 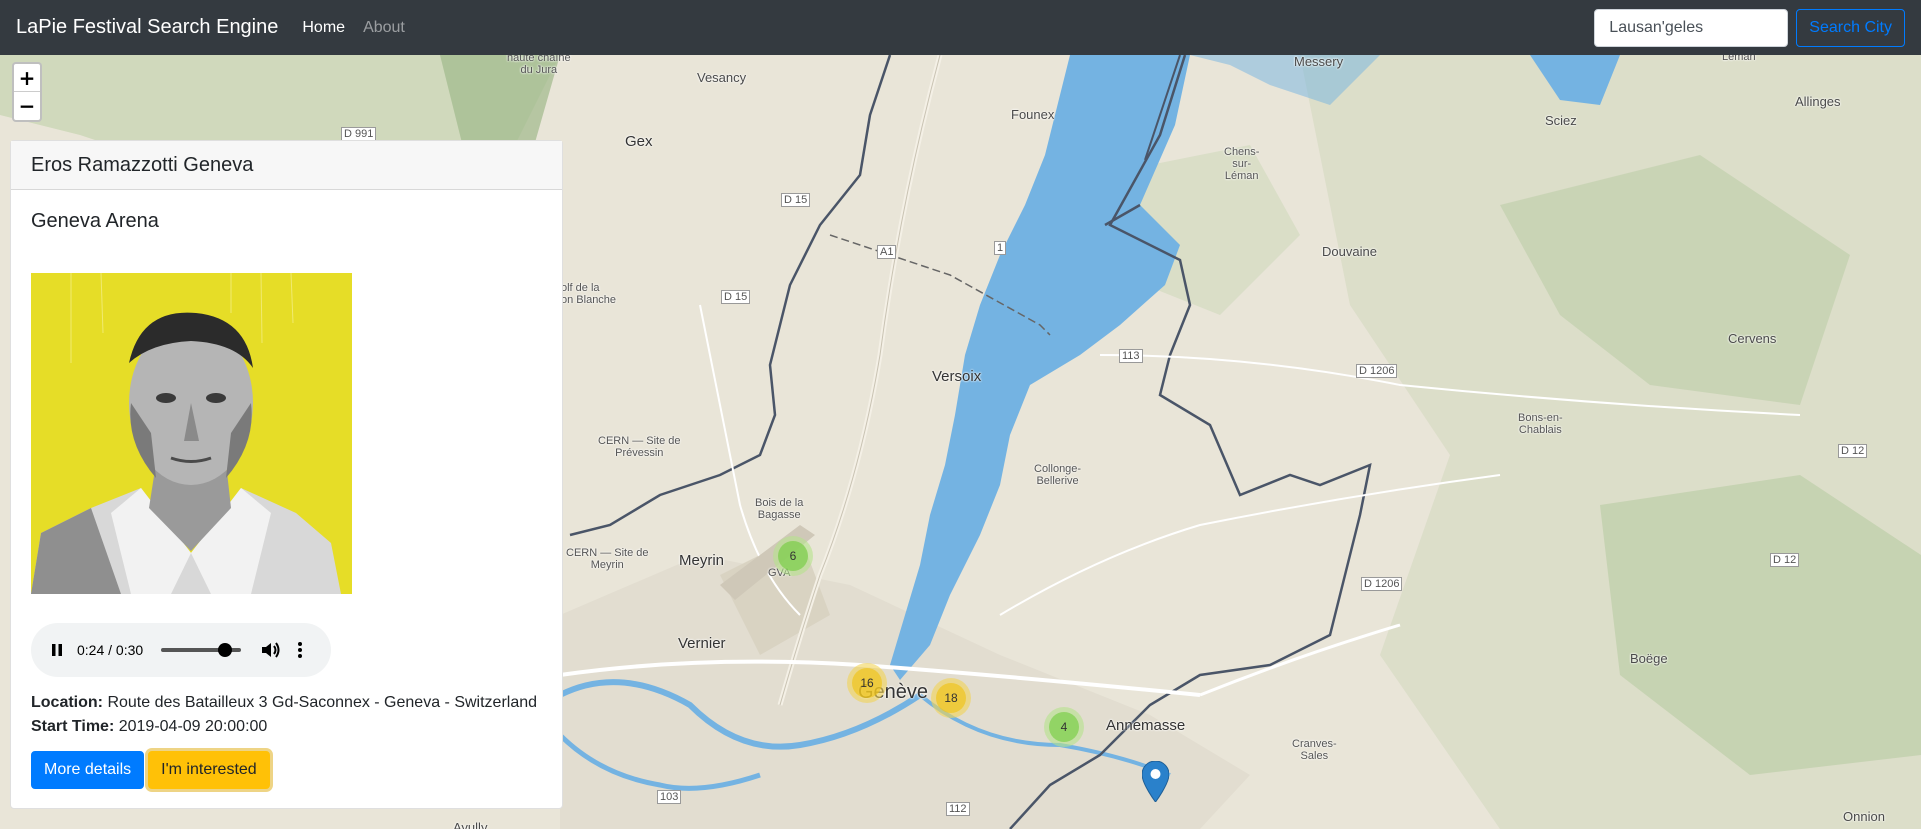 I want to click on pause-icon, so click(x=57, y=650).